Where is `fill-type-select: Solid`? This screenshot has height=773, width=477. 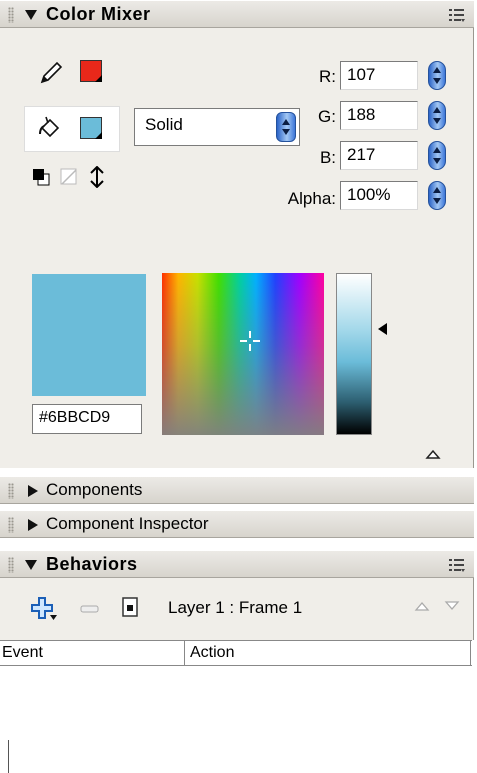
fill-type-select: Solid is located at coordinates (217, 127).